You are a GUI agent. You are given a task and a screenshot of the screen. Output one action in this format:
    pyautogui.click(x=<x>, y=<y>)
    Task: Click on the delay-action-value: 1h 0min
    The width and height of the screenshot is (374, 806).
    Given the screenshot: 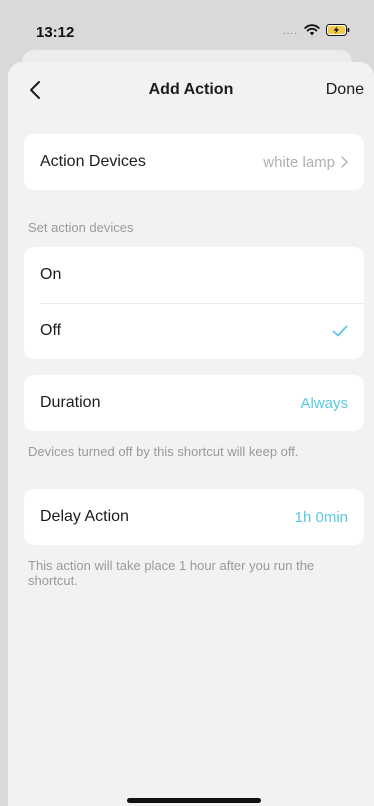 What is the action you would take?
    pyautogui.click(x=321, y=517)
    